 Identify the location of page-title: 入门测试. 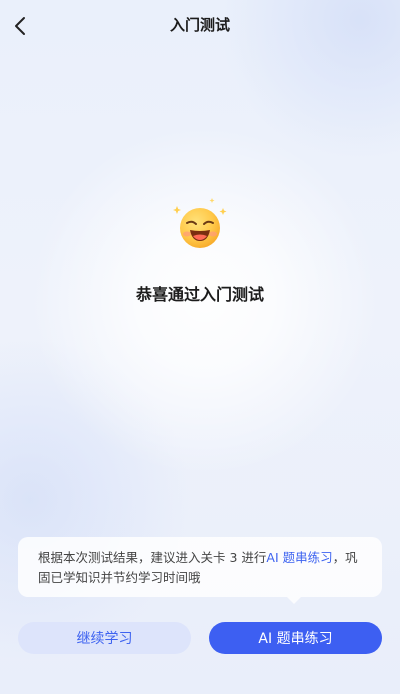
(199, 25).